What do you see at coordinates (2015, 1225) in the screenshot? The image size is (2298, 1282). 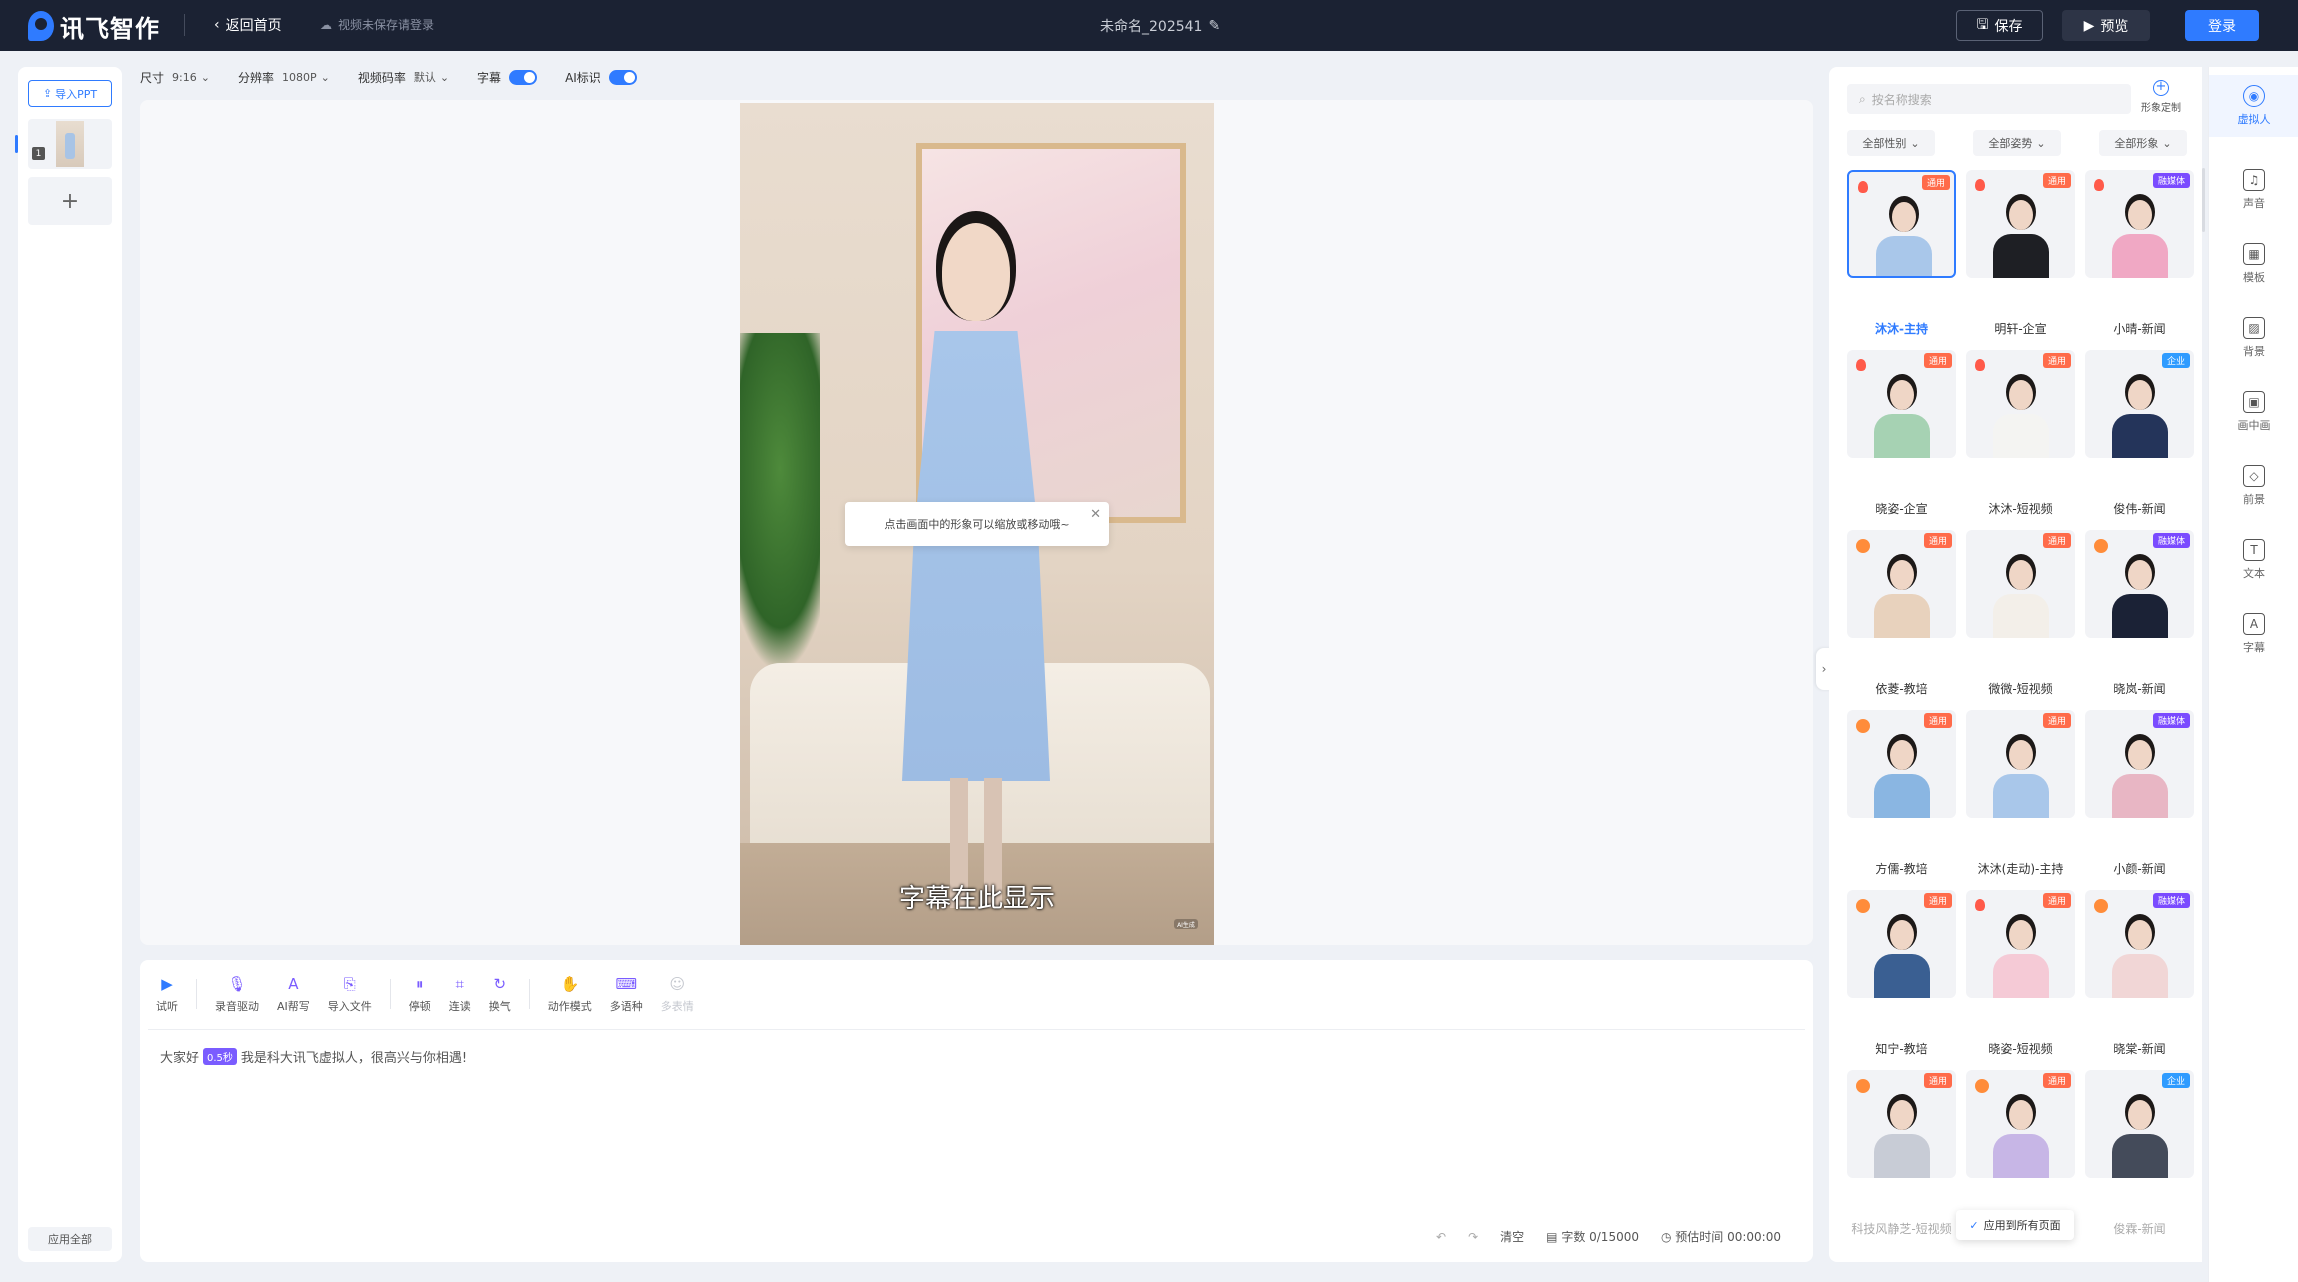 I see `apply-to-all-pages-button: ✓ 应用到所有页面` at bounding box center [2015, 1225].